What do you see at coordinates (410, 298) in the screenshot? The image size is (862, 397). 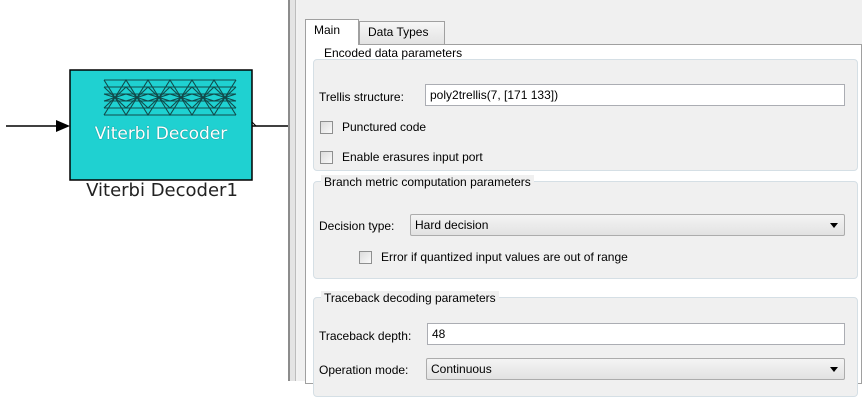 I see `traceback-title: Traceback decoding parameters` at bounding box center [410, 298].